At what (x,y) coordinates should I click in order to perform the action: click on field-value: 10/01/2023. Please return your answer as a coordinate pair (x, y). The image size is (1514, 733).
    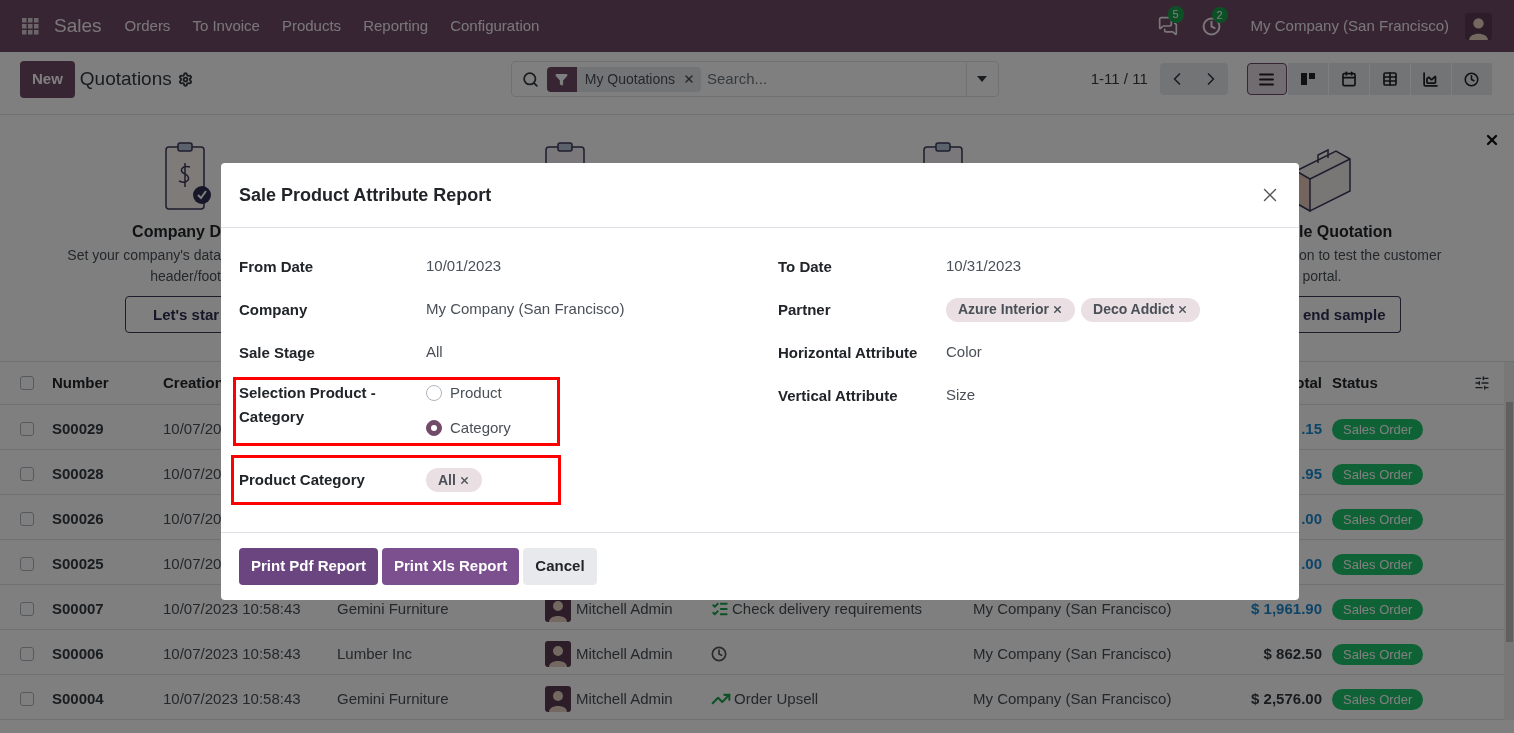
    Looking at the image, I should click on (464, 266).